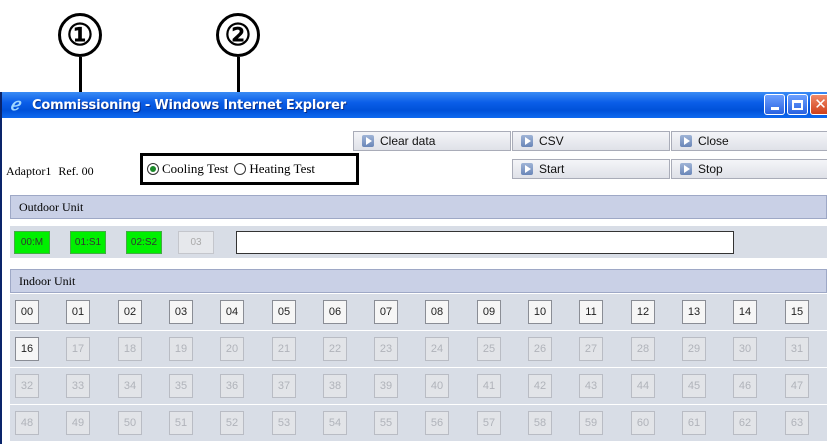 The width and height of the screenshot is (827, 444). What do you see at coordinates (78, 423) in the screenshot?
I see `indoor-unit-button: 49` at bounding box center [78, 423].